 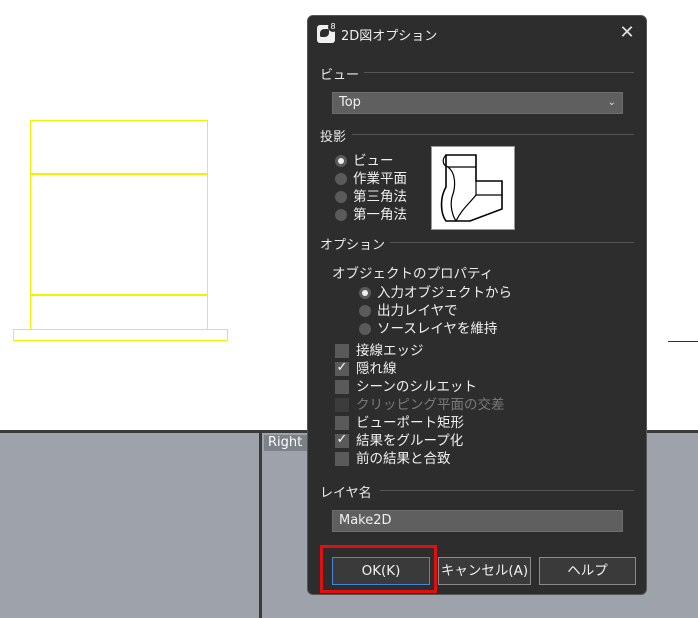 I want to click on layer-name-input: Make2D, so click(x=477, y=521).